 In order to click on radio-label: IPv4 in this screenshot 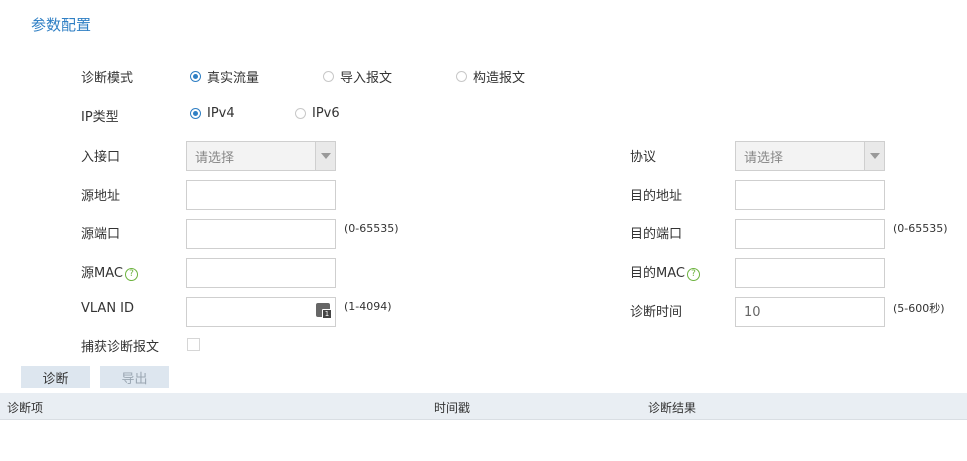, I will do `click(221, 113)`.